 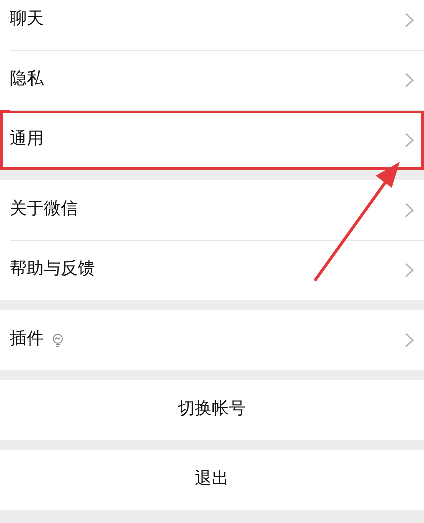 What do you see at coordinates (44, 210) in the screenshot?
I see `item-label: 关于微信` at bounding box center [44, 210].